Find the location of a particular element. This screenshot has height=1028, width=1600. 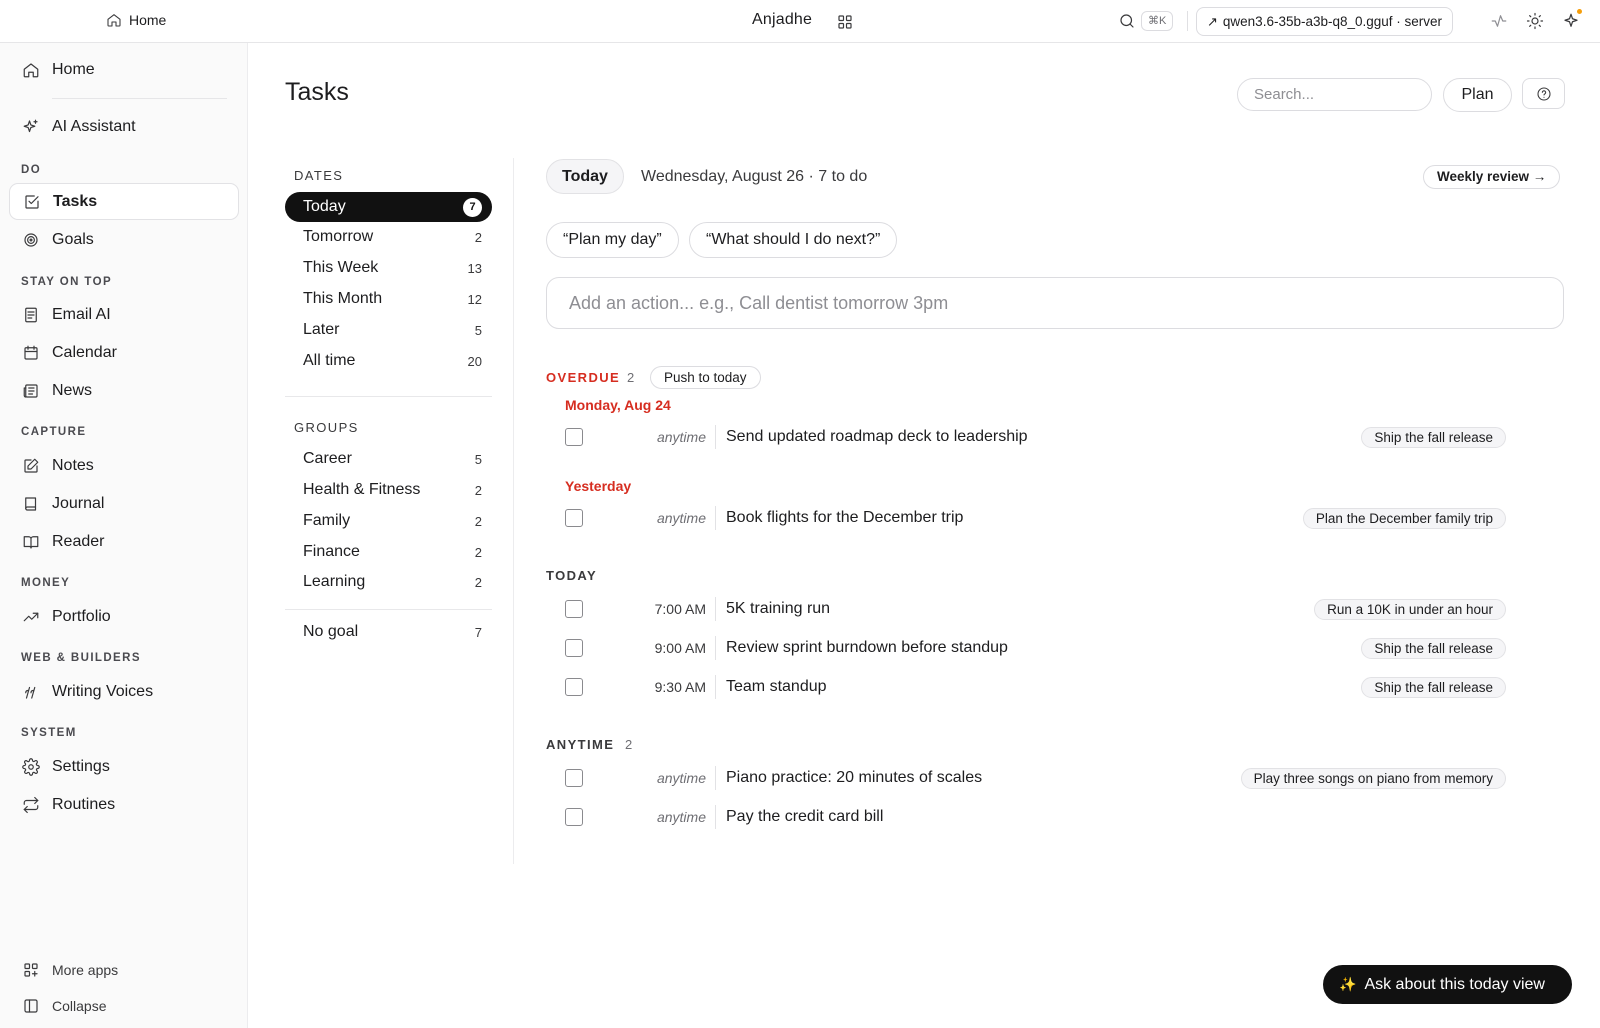

filter-later: Later 5 is located at coordinates (388, 330).